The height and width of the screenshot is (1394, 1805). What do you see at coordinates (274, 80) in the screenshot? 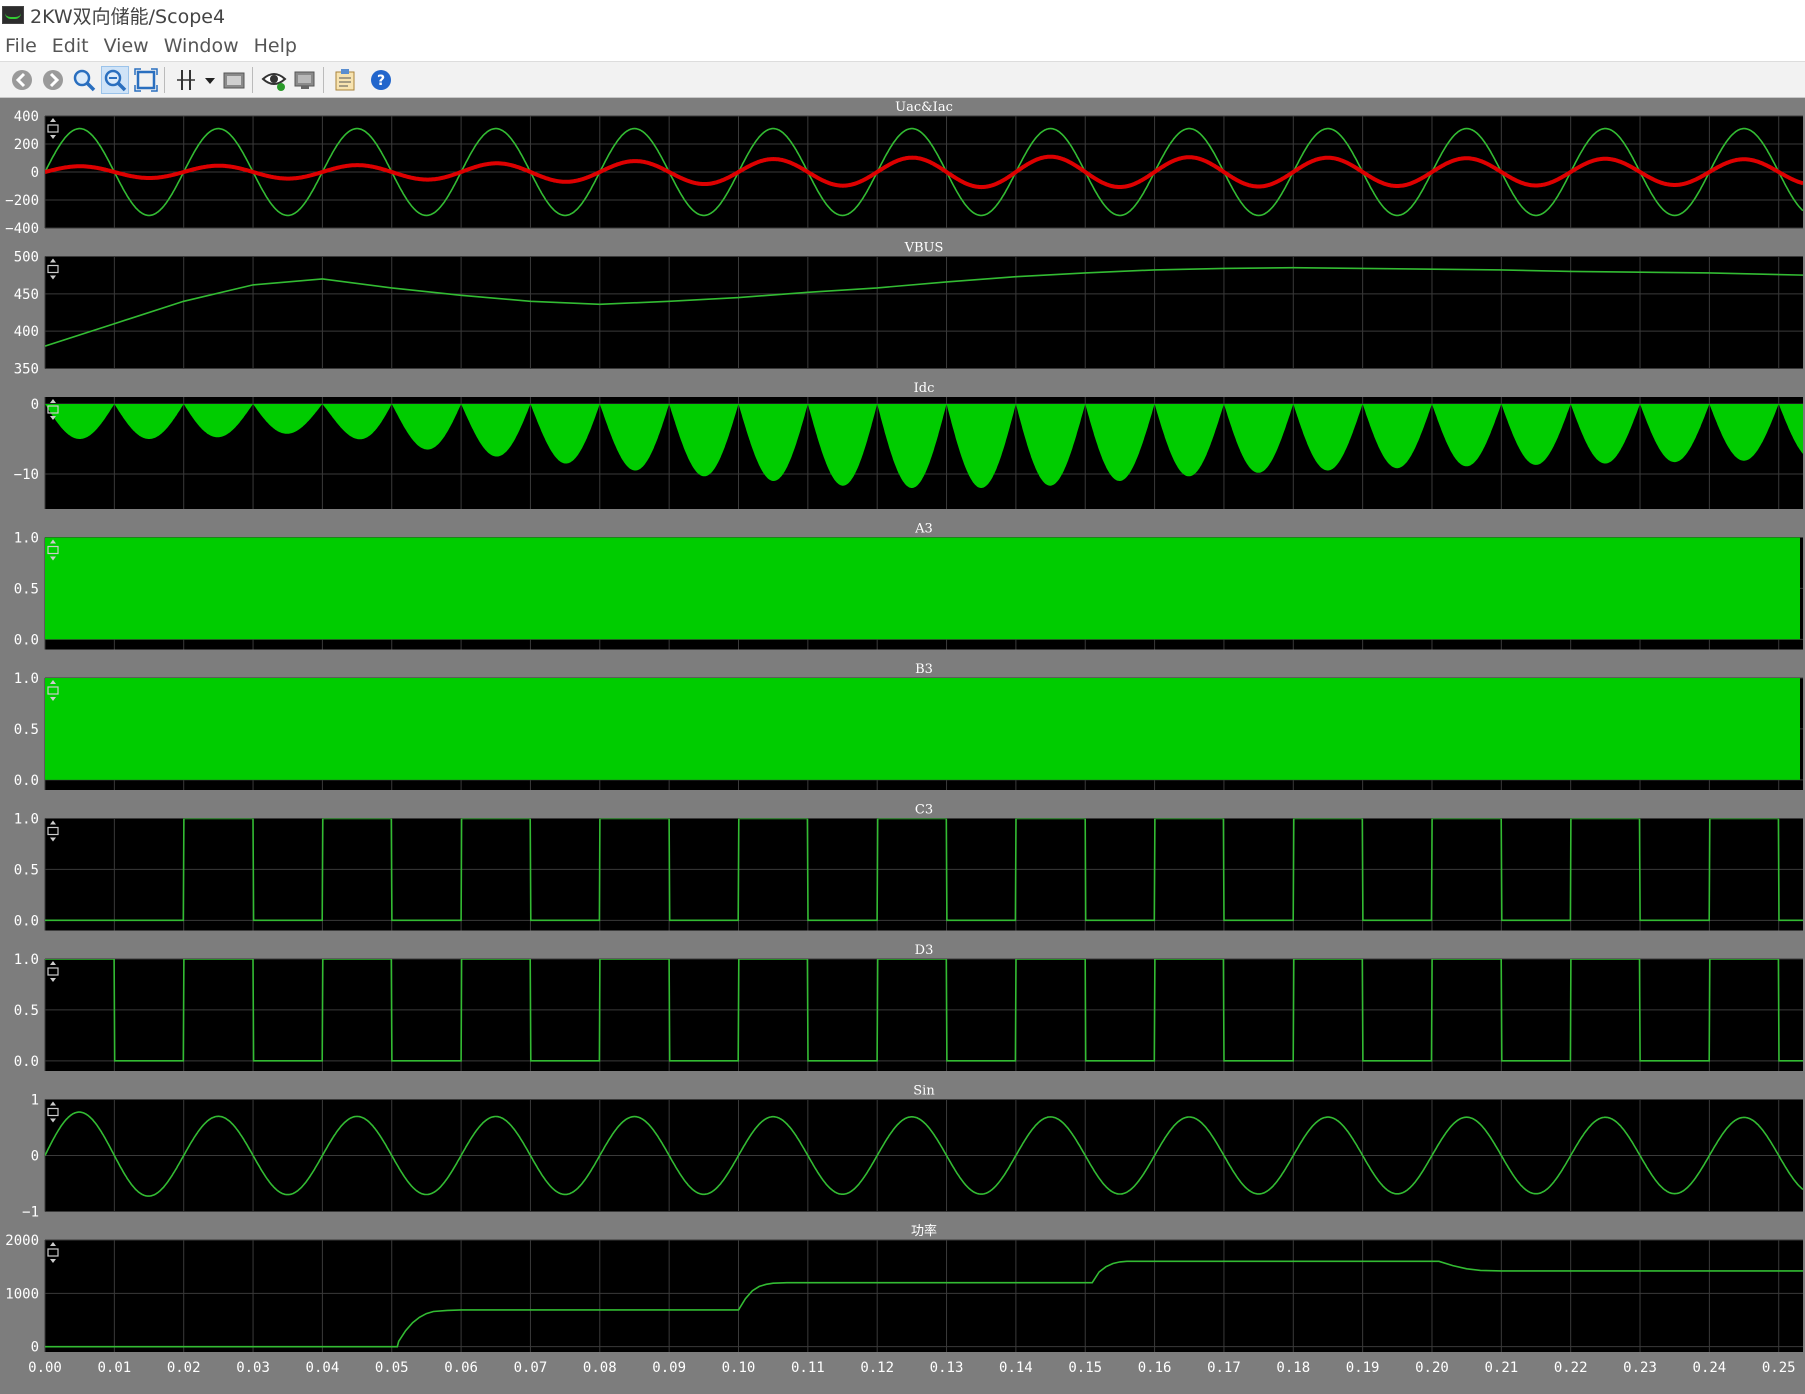
I see `view-button` at bounding box center [274, 80].